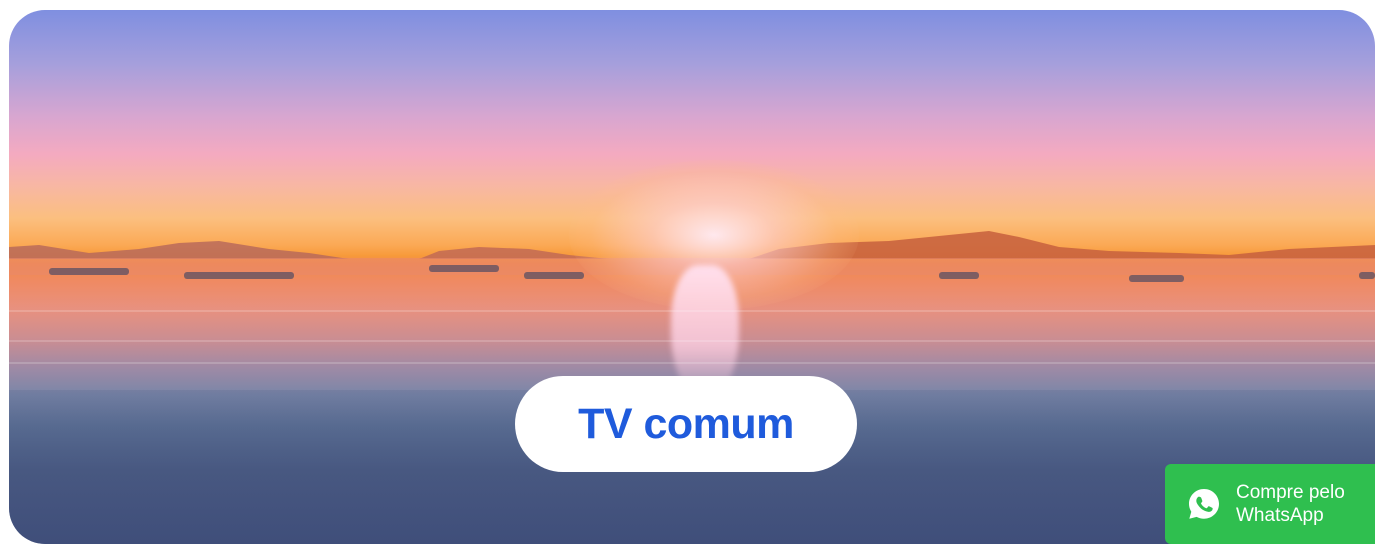 This screenshot has width=1375, height=544. I want to click on whatsapp-label-line2: WhatsApp, so click(1280, 515).